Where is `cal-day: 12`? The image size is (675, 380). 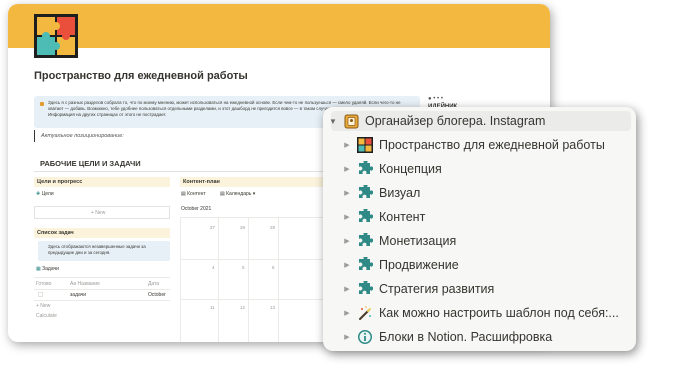
cal-day: 12 is located at coordinates (242, 307).